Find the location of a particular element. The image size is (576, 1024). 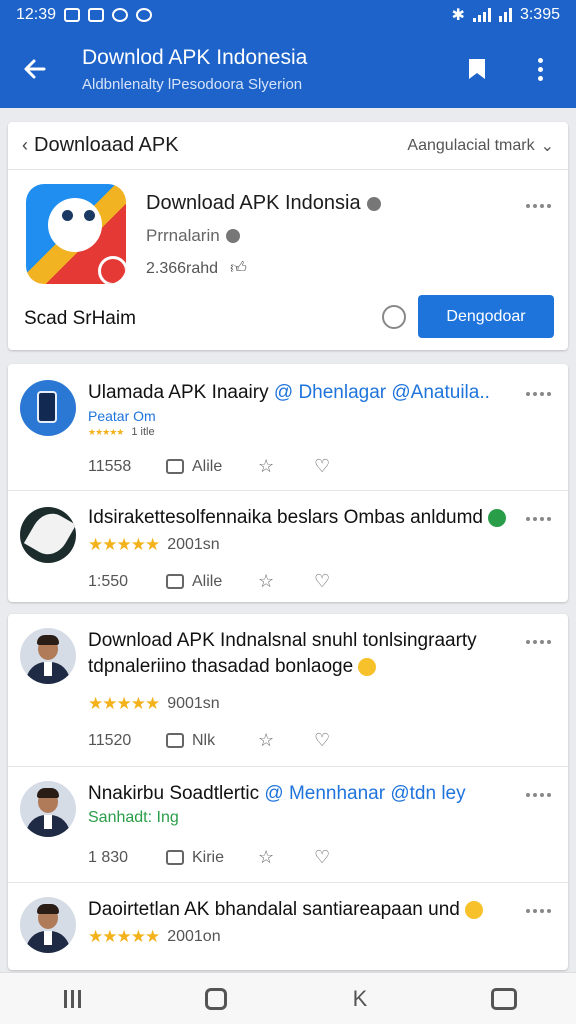

post-sub: Peatar Om is located at coordinates (122, 416).